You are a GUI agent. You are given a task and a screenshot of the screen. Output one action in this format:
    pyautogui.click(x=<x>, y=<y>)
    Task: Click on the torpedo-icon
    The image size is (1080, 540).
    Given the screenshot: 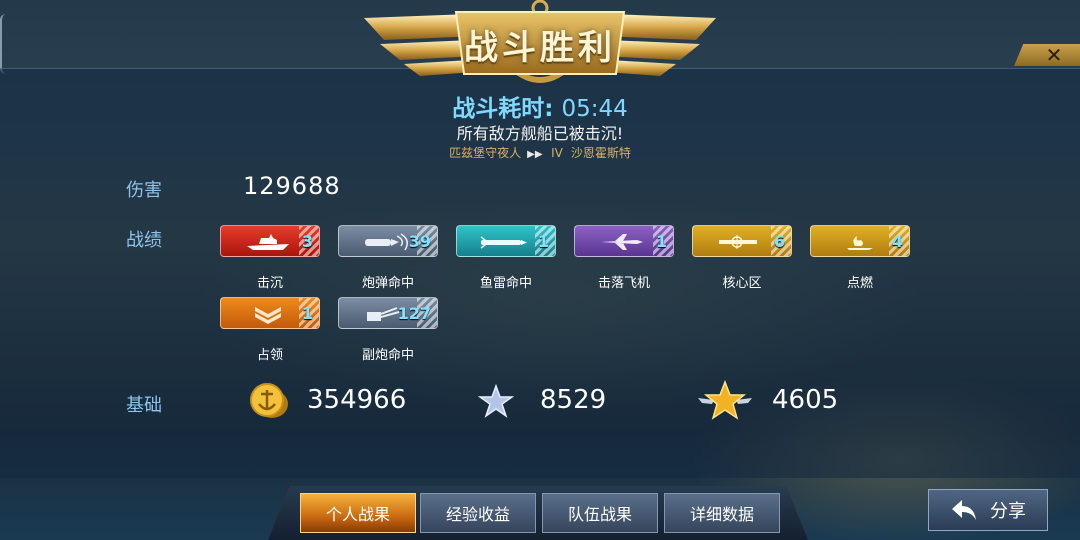 What is the action you would take?
    pyautogui.click(x=503, y=242)
    